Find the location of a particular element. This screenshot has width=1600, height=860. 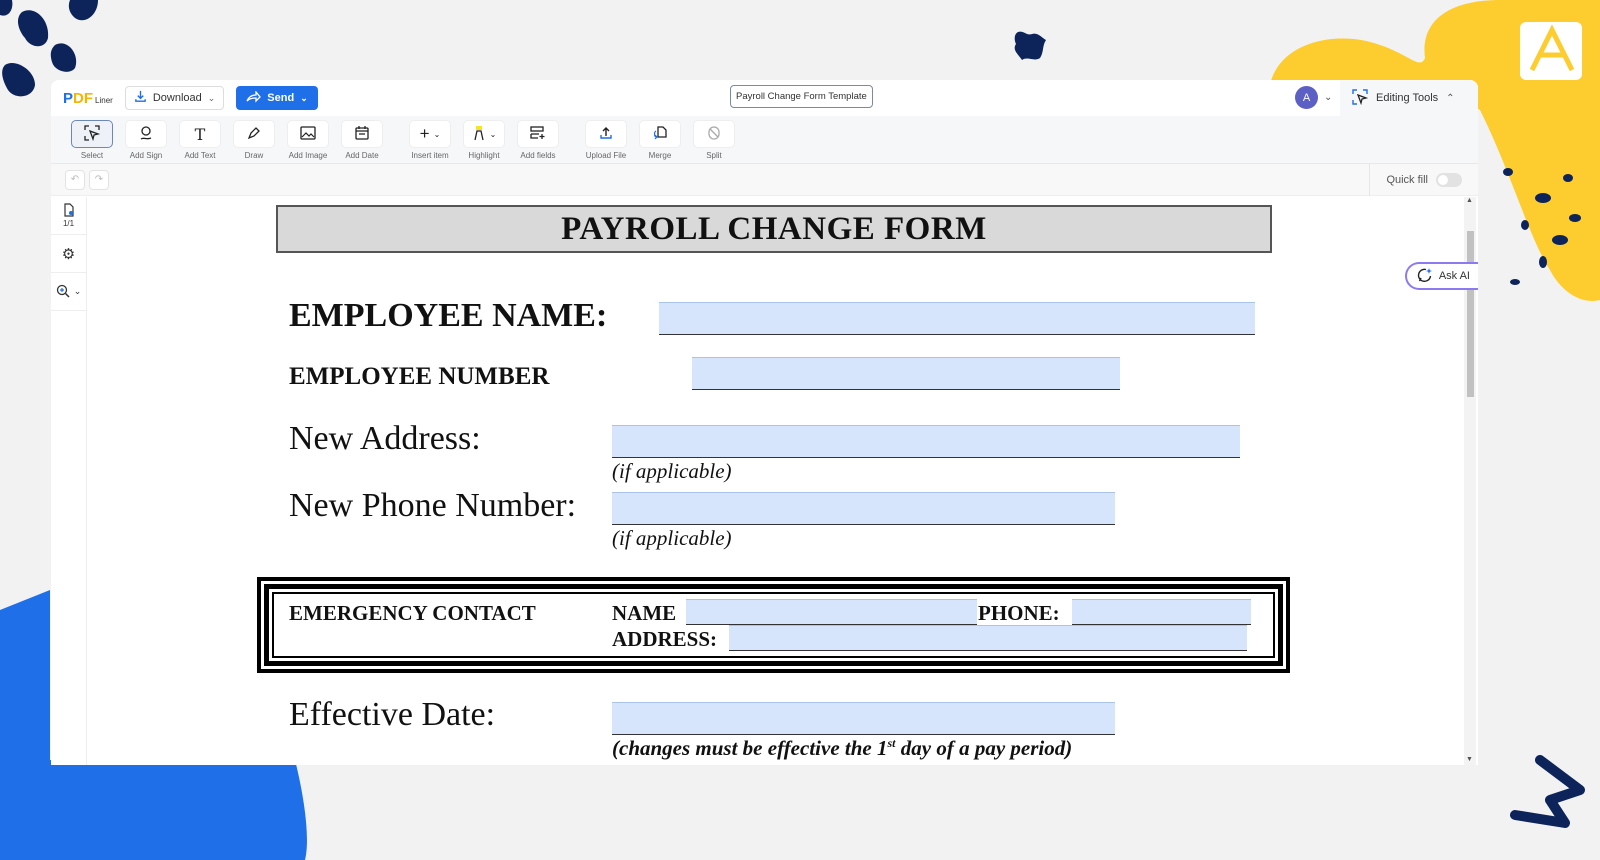

new-phone-label: New Phone Number: is located at coordinates (433, 505).